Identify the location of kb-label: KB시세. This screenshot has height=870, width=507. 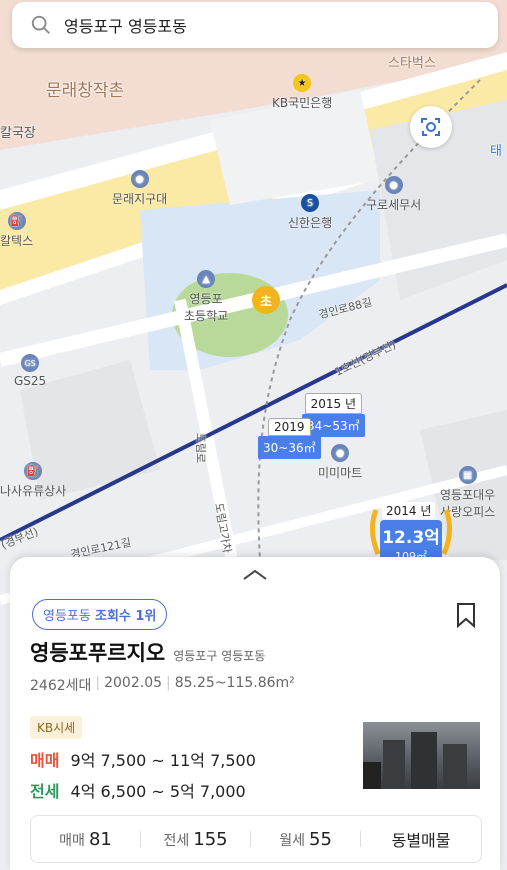
(56, 727).